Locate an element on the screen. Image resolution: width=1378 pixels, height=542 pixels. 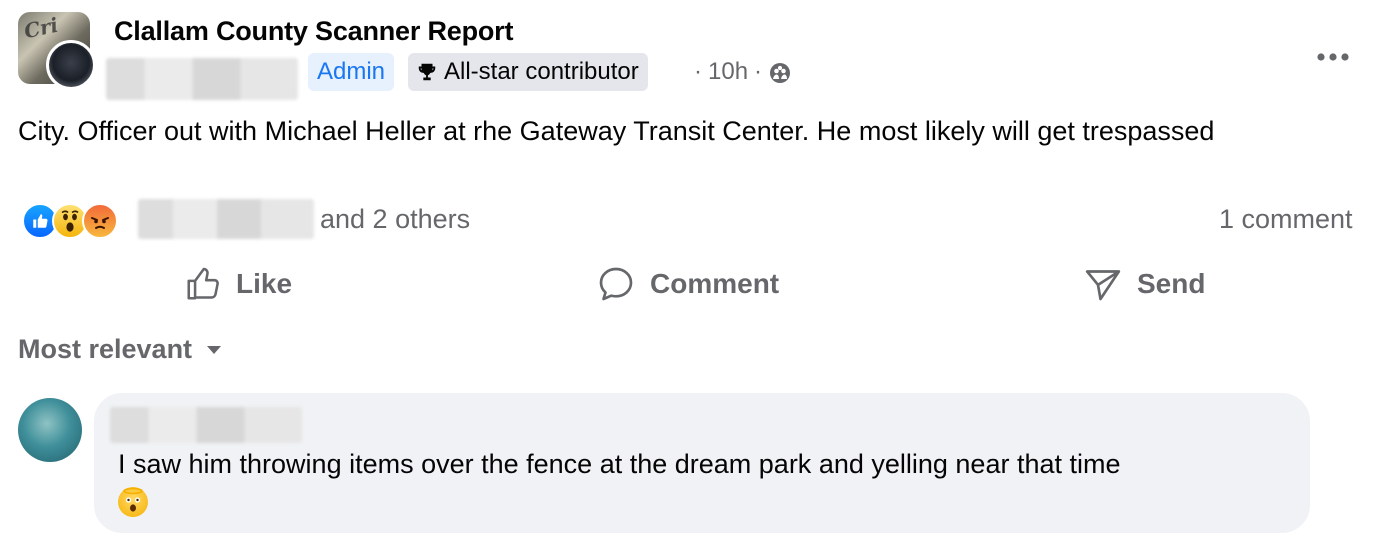
reactor-name-redacted is located at coordinates (226, 219).